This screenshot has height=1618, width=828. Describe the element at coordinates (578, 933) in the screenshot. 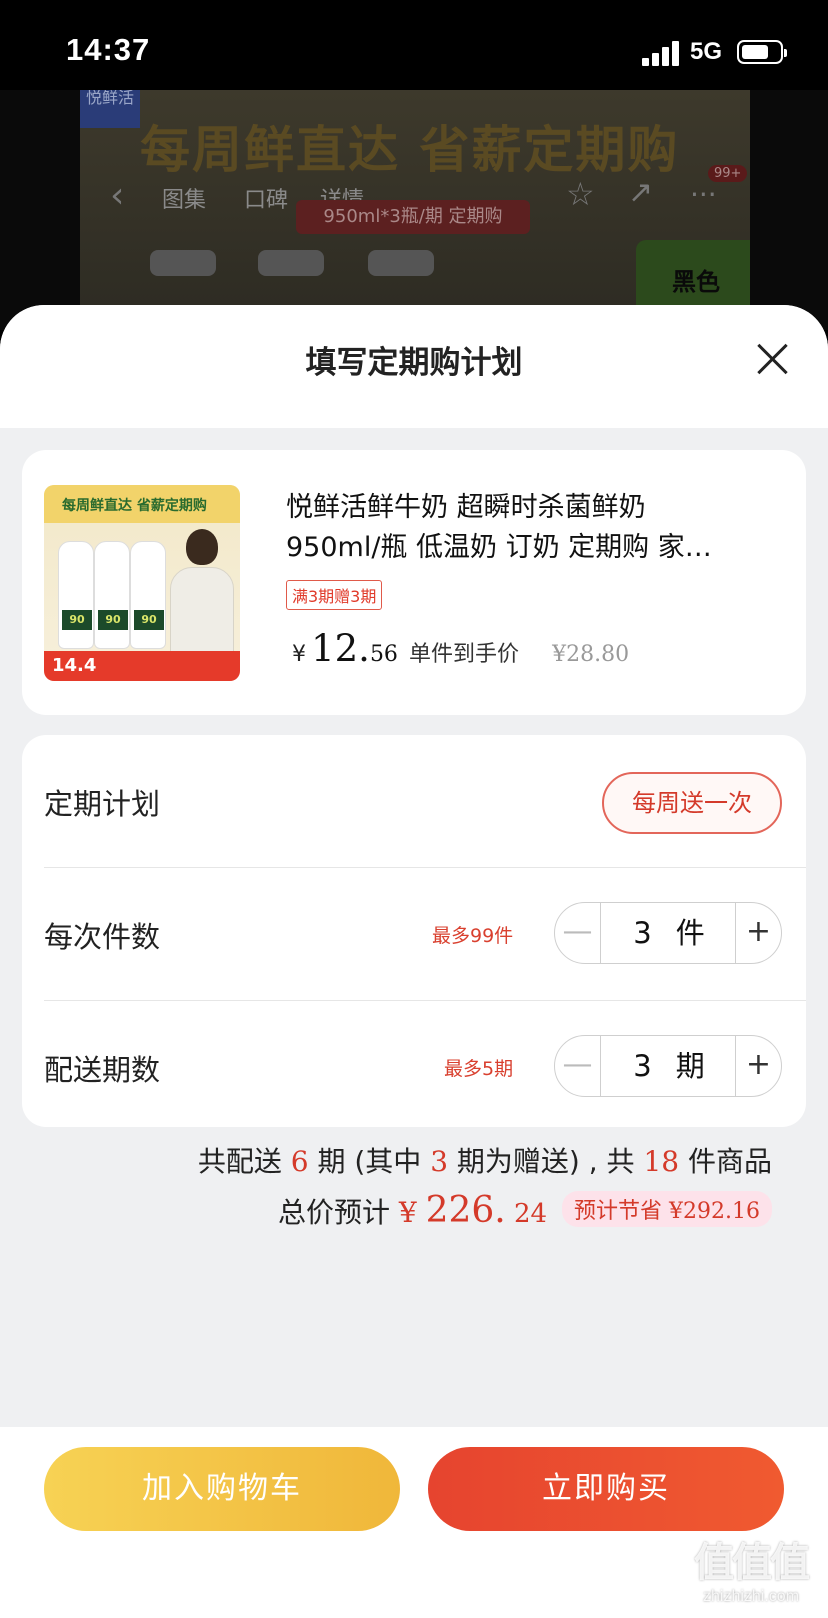

I see `quantity-decrease-button: —` at that location.